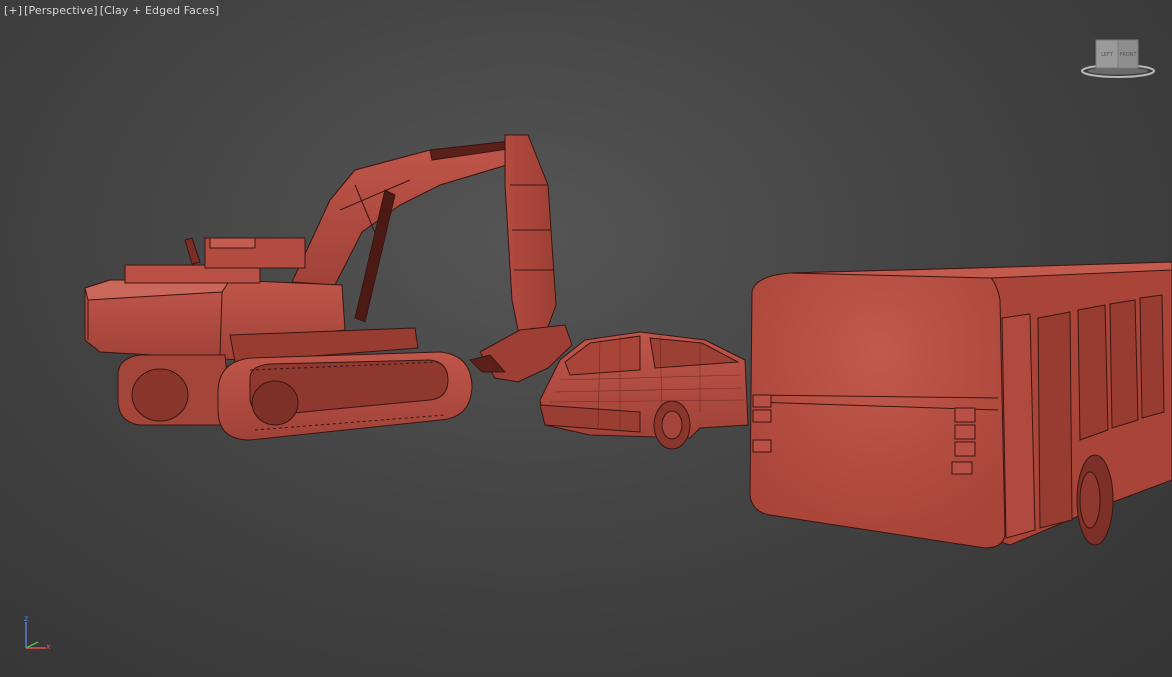  I want to click on y-axis-line, so click(32, 645).